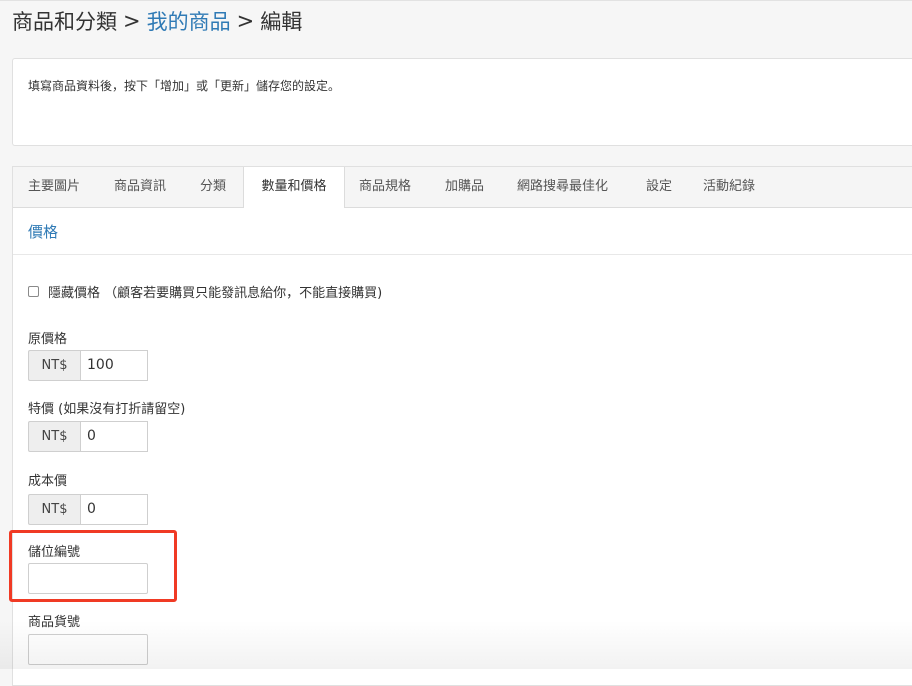 The height and width of the screenshot is (686, 912). What do you see at coordinates (562, 187) in the screenshot?
I see `tab-seo: 網路搜尋最佳化` at bounding box center [562, 187].